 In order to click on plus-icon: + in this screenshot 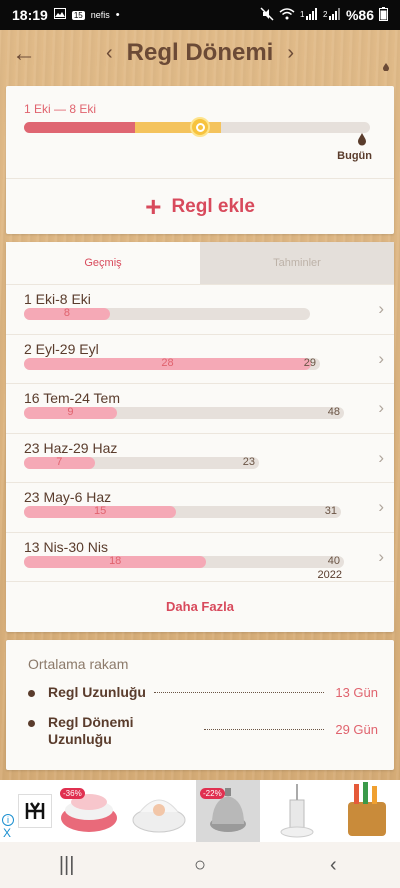, I will do `click(153, 206)`.